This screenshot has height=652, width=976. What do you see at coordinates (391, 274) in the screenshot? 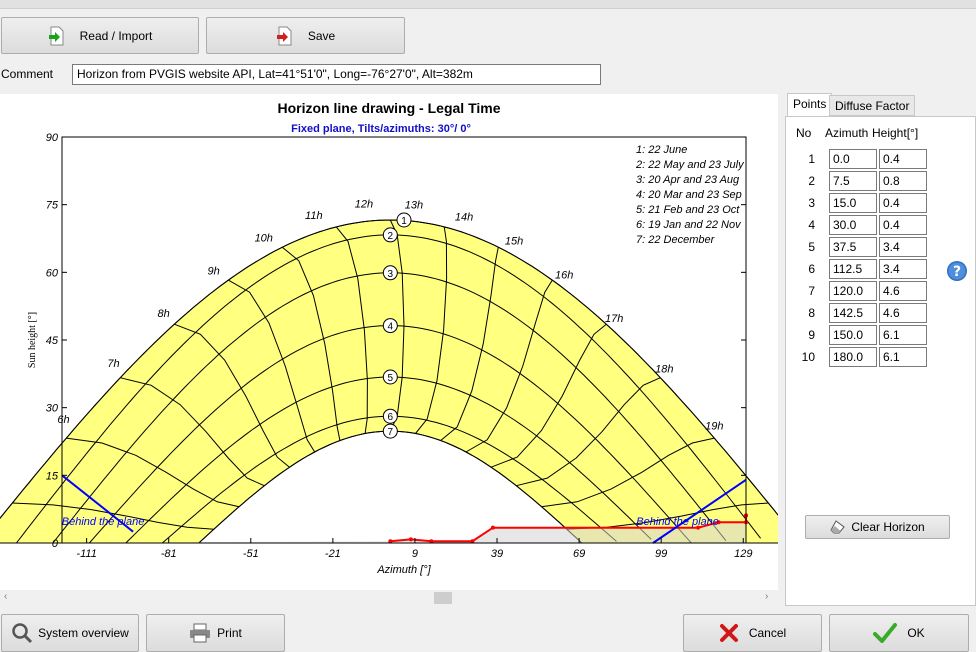
I see `sun-path-marker-label: 3` at bounding box center [391, 274].